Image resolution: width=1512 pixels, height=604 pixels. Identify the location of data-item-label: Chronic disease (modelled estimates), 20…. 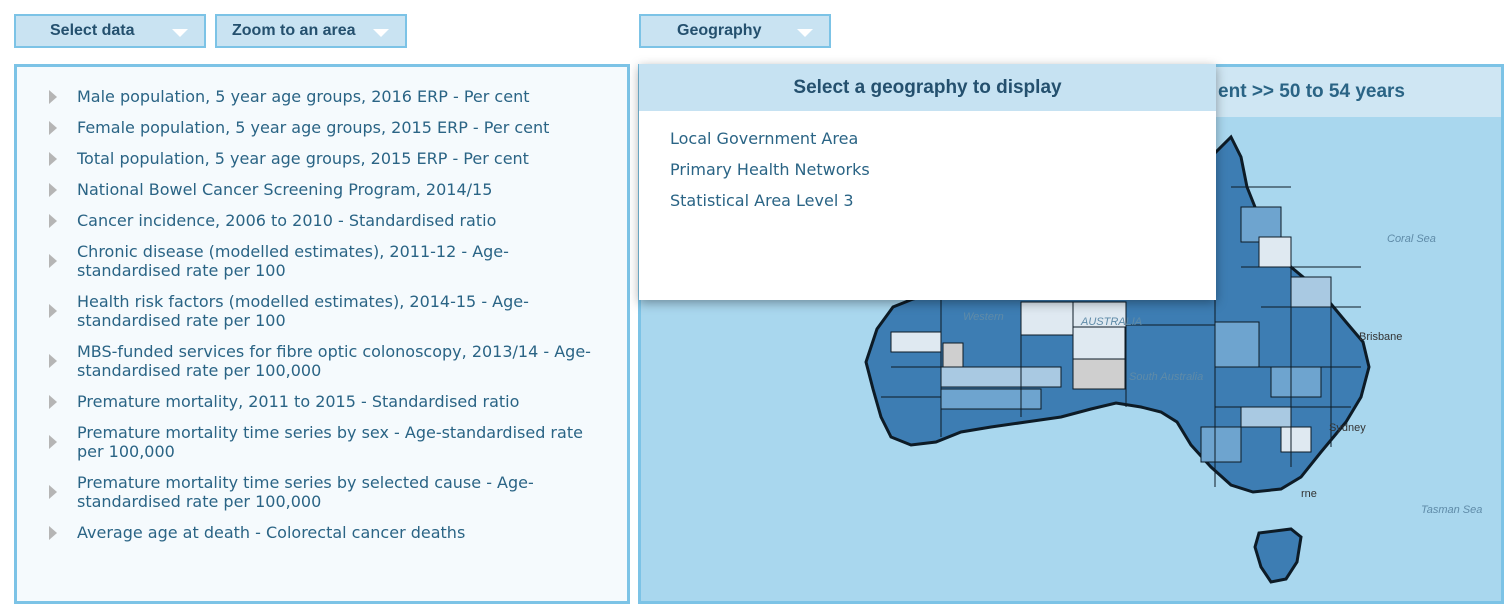
(293, 261).